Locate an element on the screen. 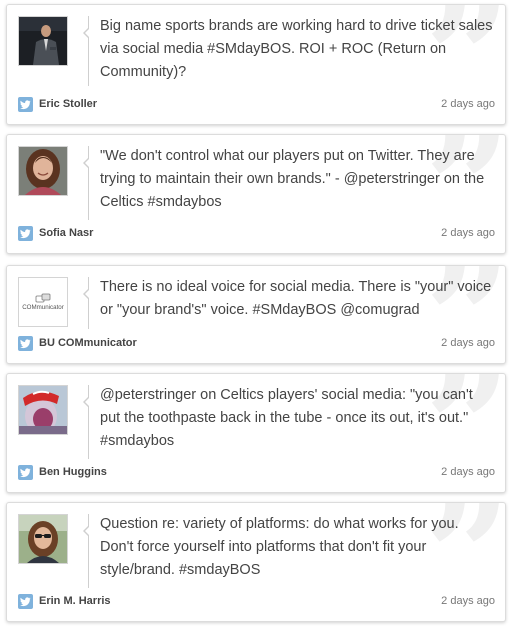  avatar-photo-woman-sunglasses is located at coordinates (43, 539).